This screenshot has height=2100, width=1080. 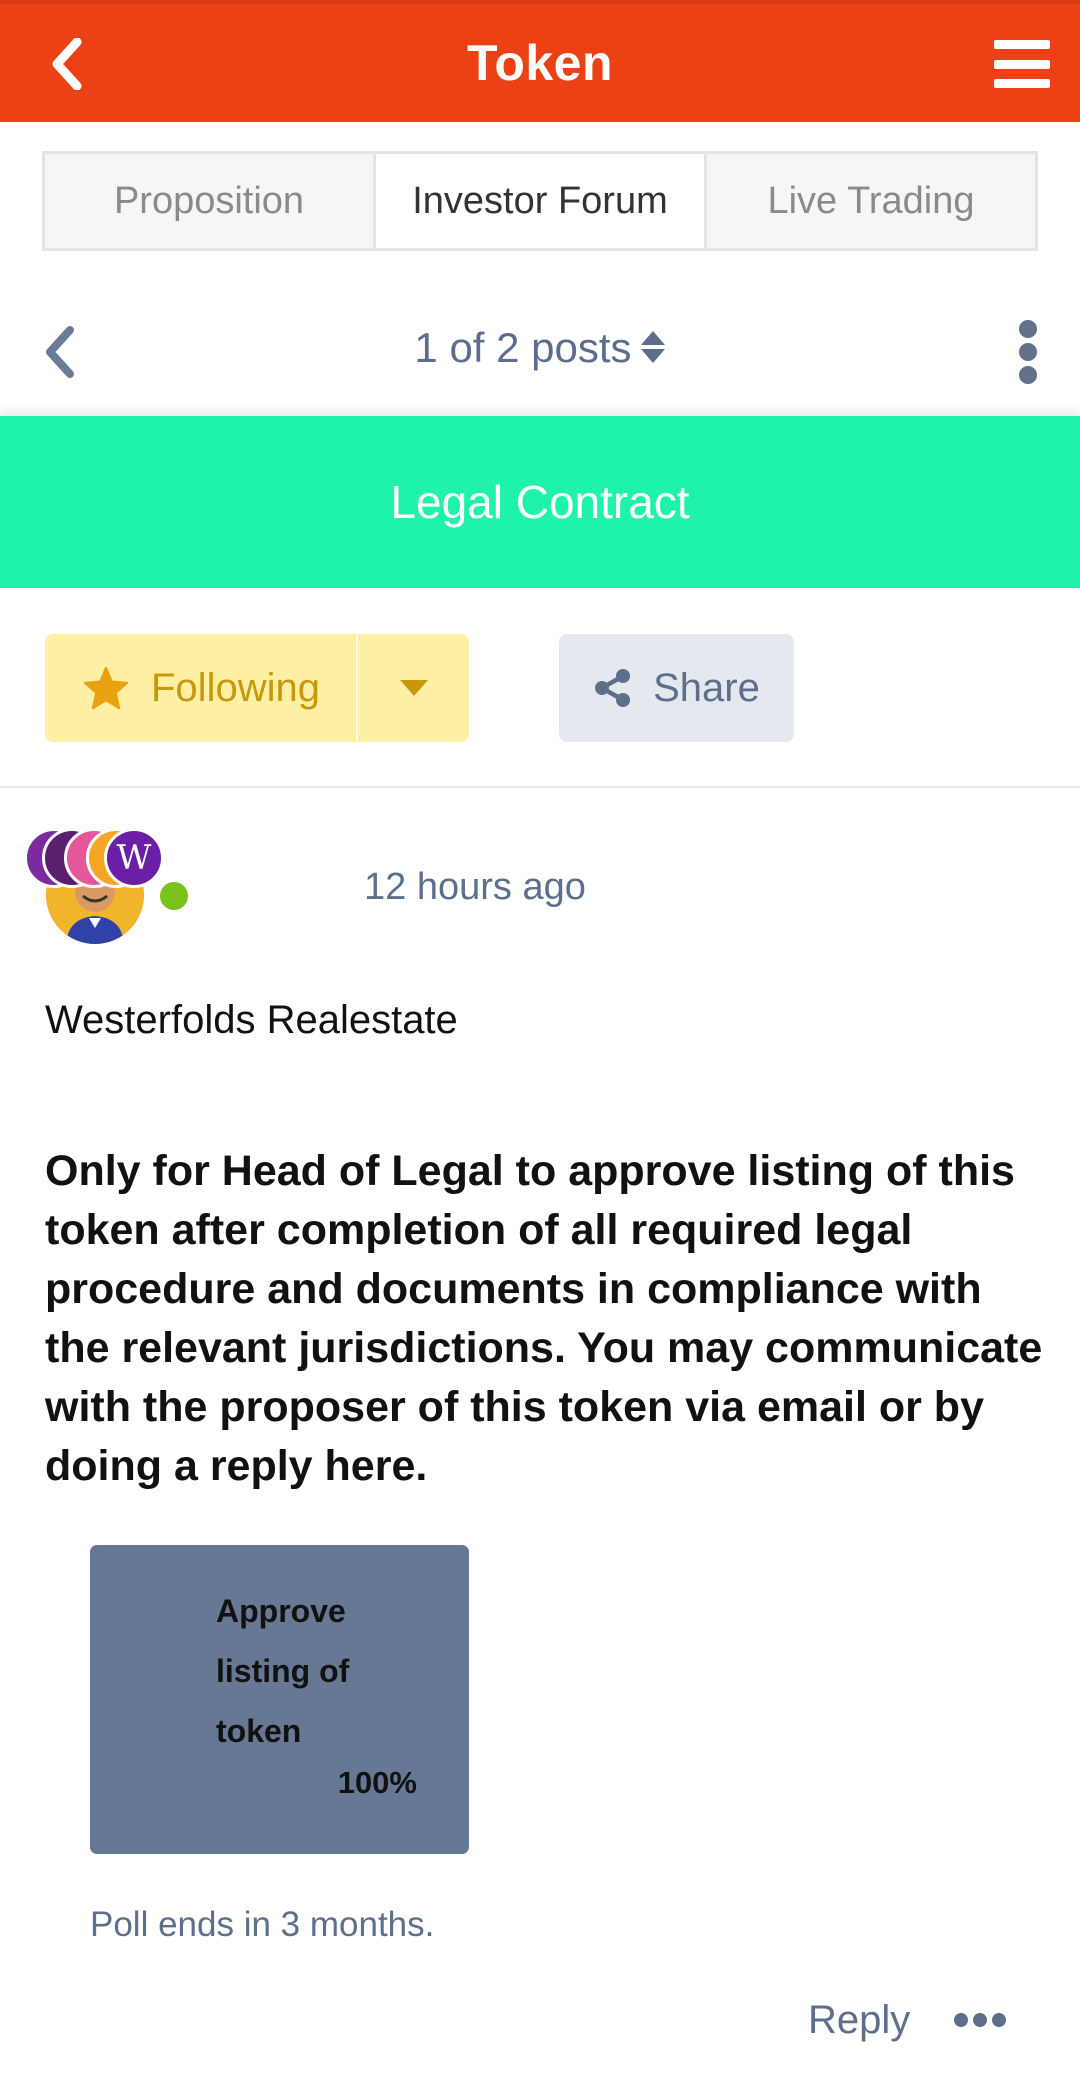 What do you see at coordinates (1022, 64) in the screenshot?
I see `hamburger-menu-icon` at bounding box center [1022, 64].